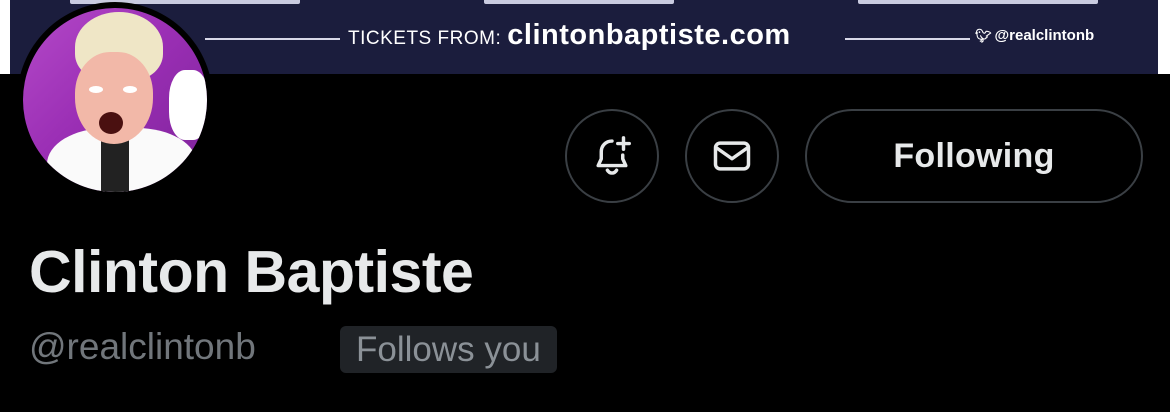 This screenshot has width=1170, height=412. Describe the element at coordinates (425, 38) in the screenshot. I see `banner-tickets-label: TICKETS FROM:` at that location.